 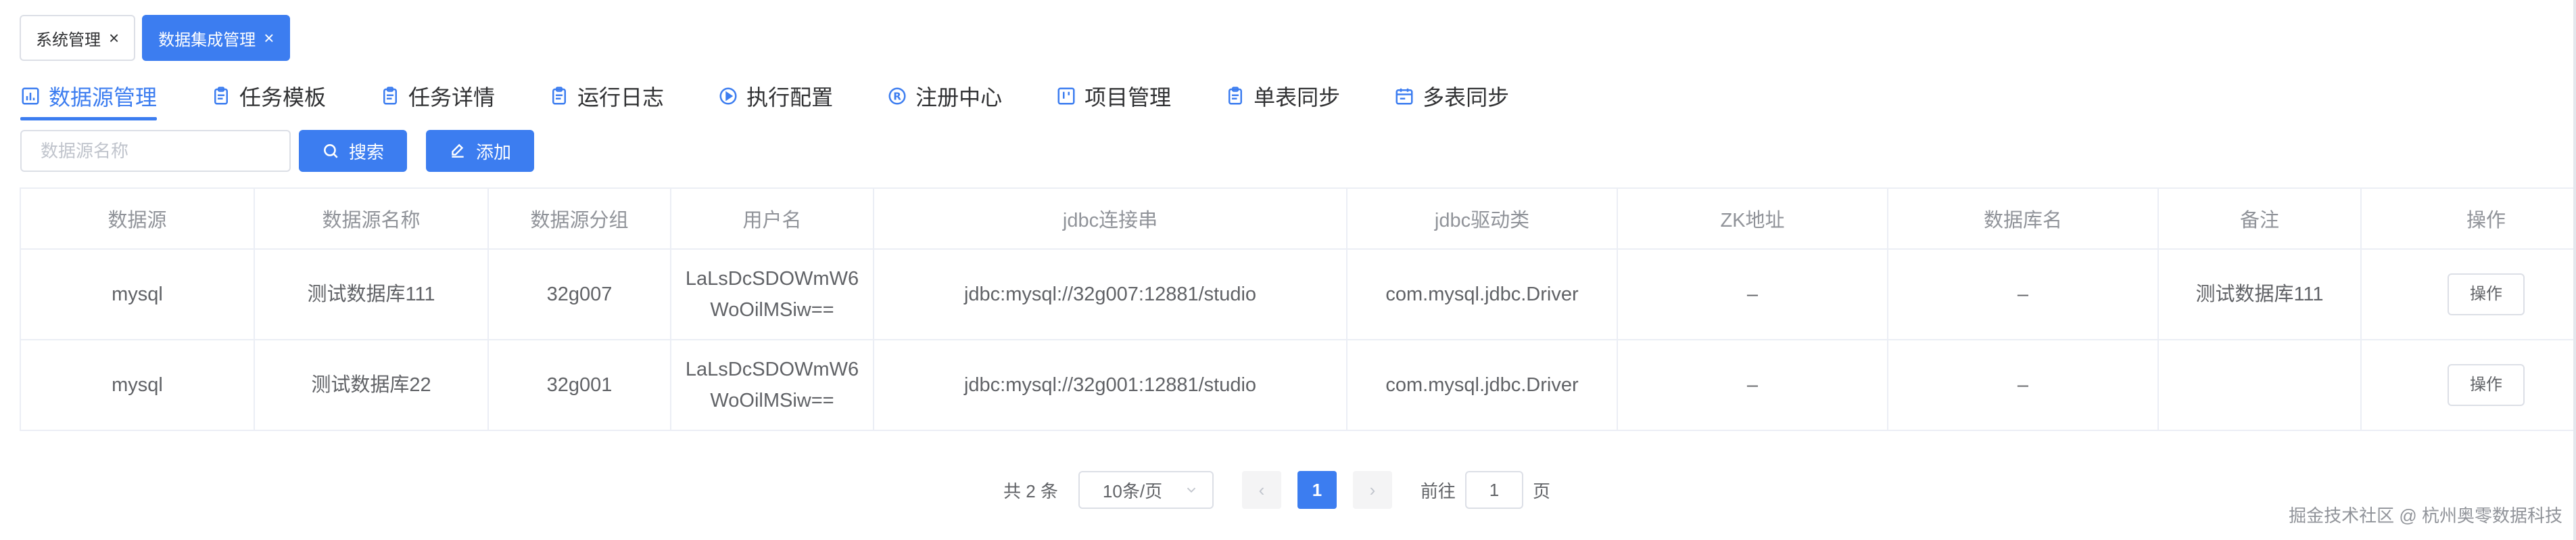 I want to click on cell-remark: 测试数据库111, so click(x=2259, y=294).